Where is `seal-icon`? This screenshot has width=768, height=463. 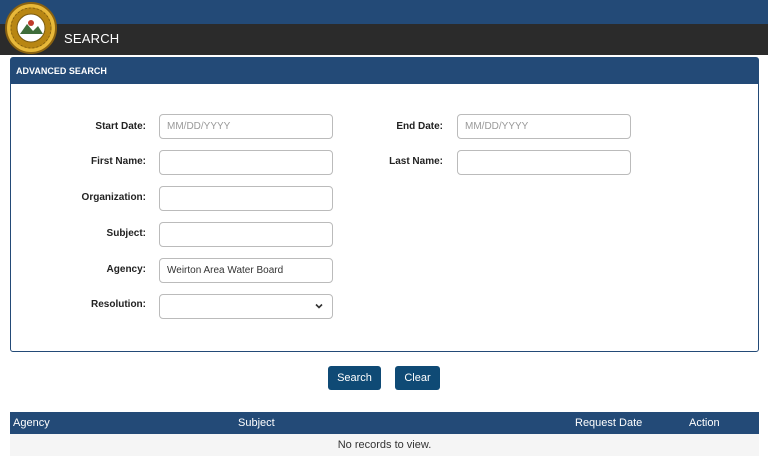
seal-icon is located at coordinates (31, 28).